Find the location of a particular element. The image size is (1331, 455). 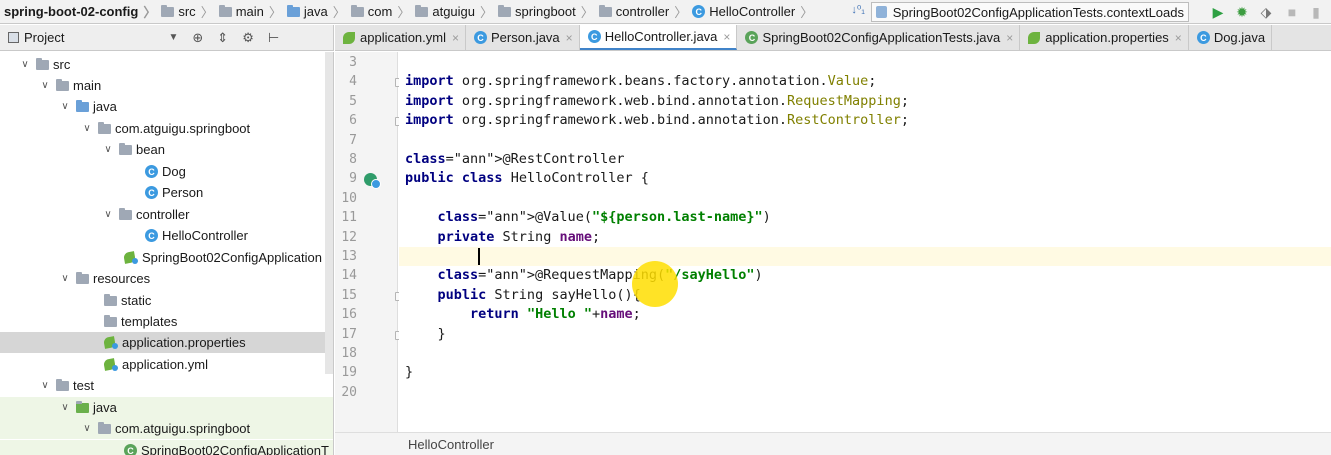

folder-icon is located at coordinates (225, 10).